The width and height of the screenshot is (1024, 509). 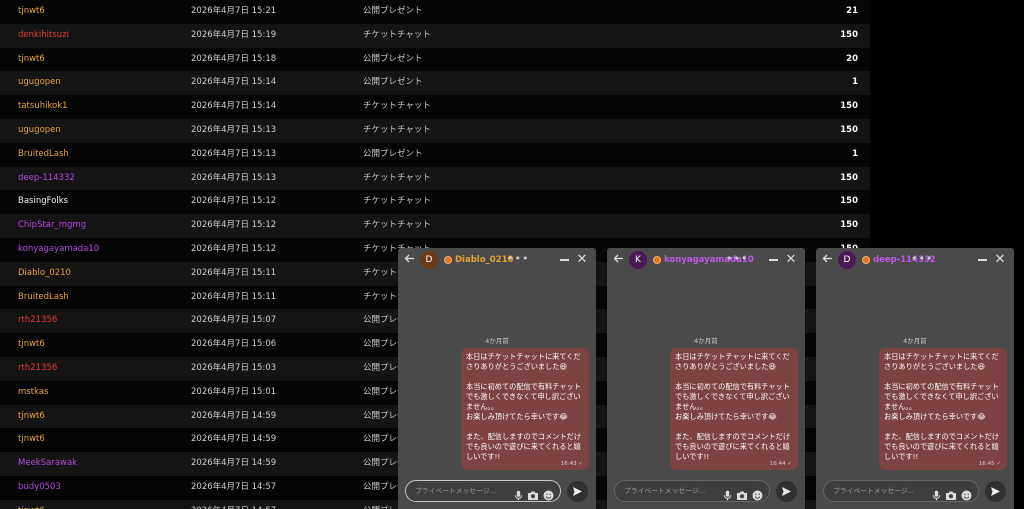 I want to click on row-username: Diablo_0210, so click(x=44, y=274).